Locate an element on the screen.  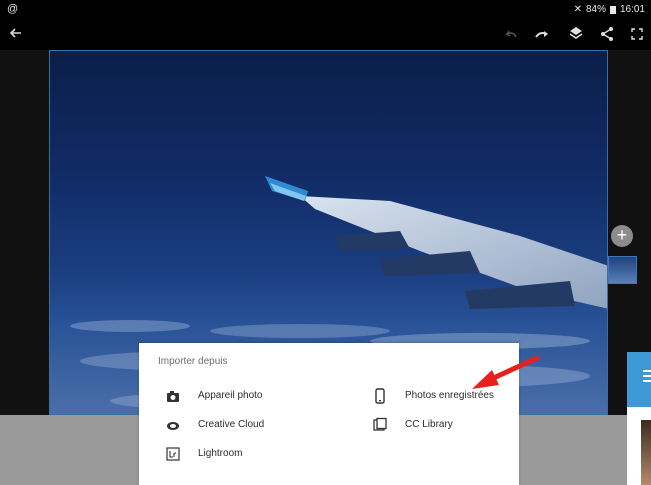
library-icon is located at coordinates (380, 424).